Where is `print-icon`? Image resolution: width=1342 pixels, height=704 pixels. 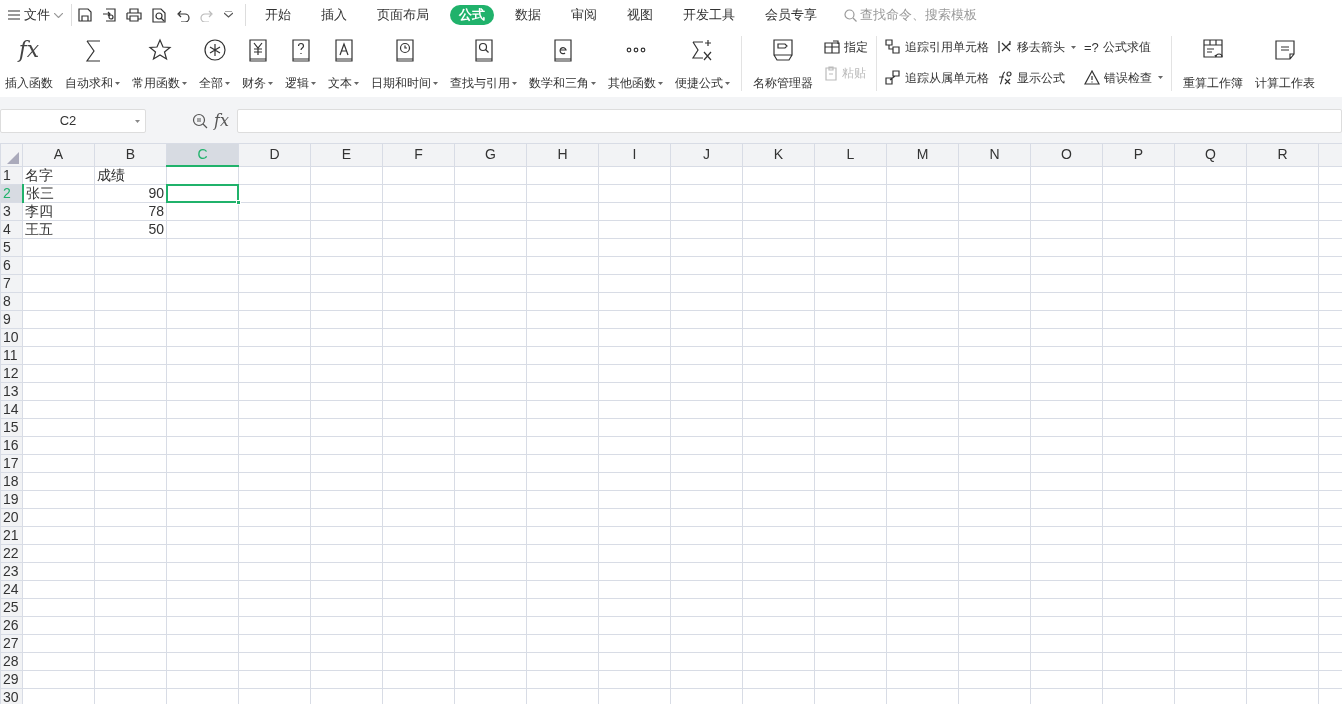 print-icon is located at coordinates (134, 15).